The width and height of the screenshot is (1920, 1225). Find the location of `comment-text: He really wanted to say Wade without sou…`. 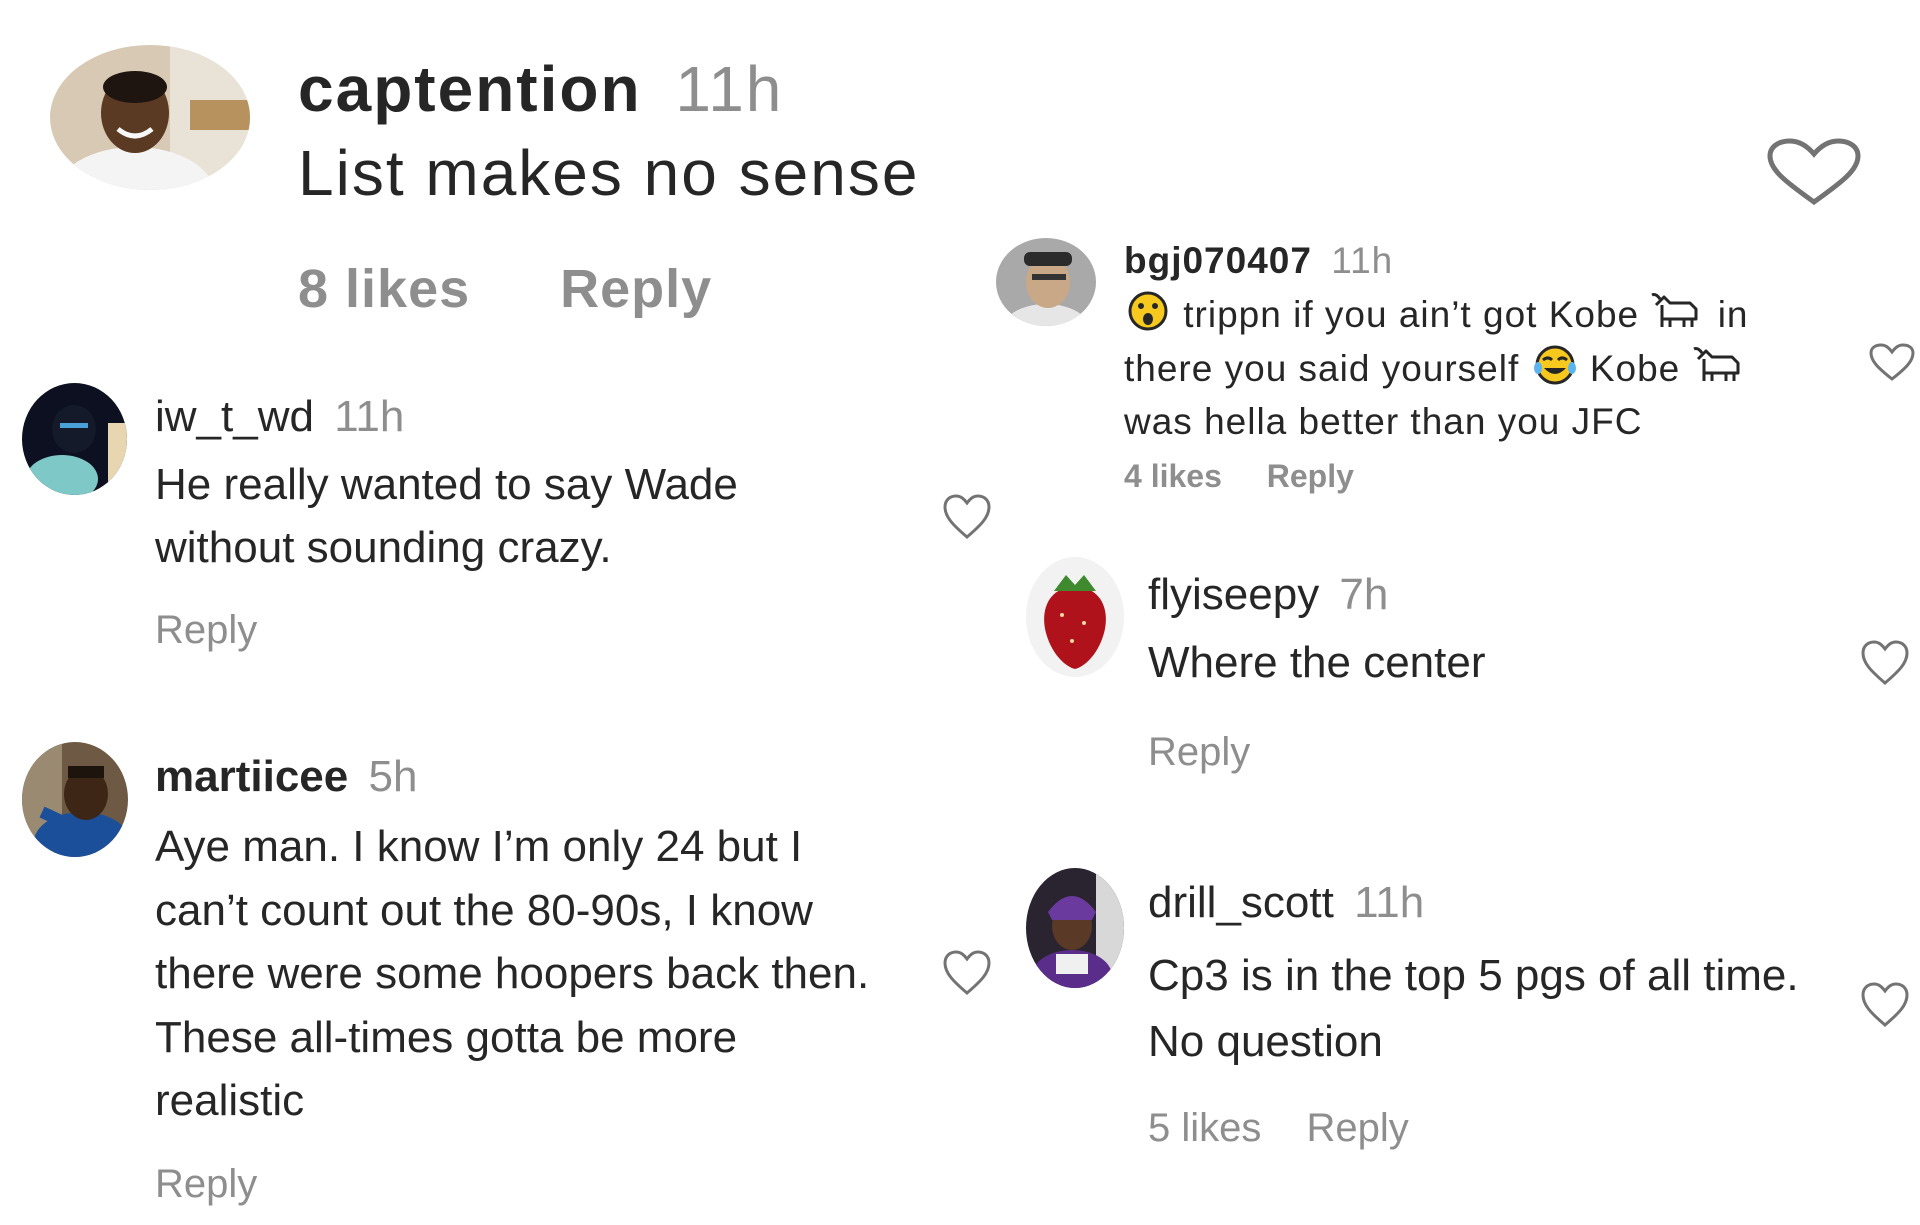

comment-text: He really wanted to say Wade without sou… is located at coordinates (446, 516).